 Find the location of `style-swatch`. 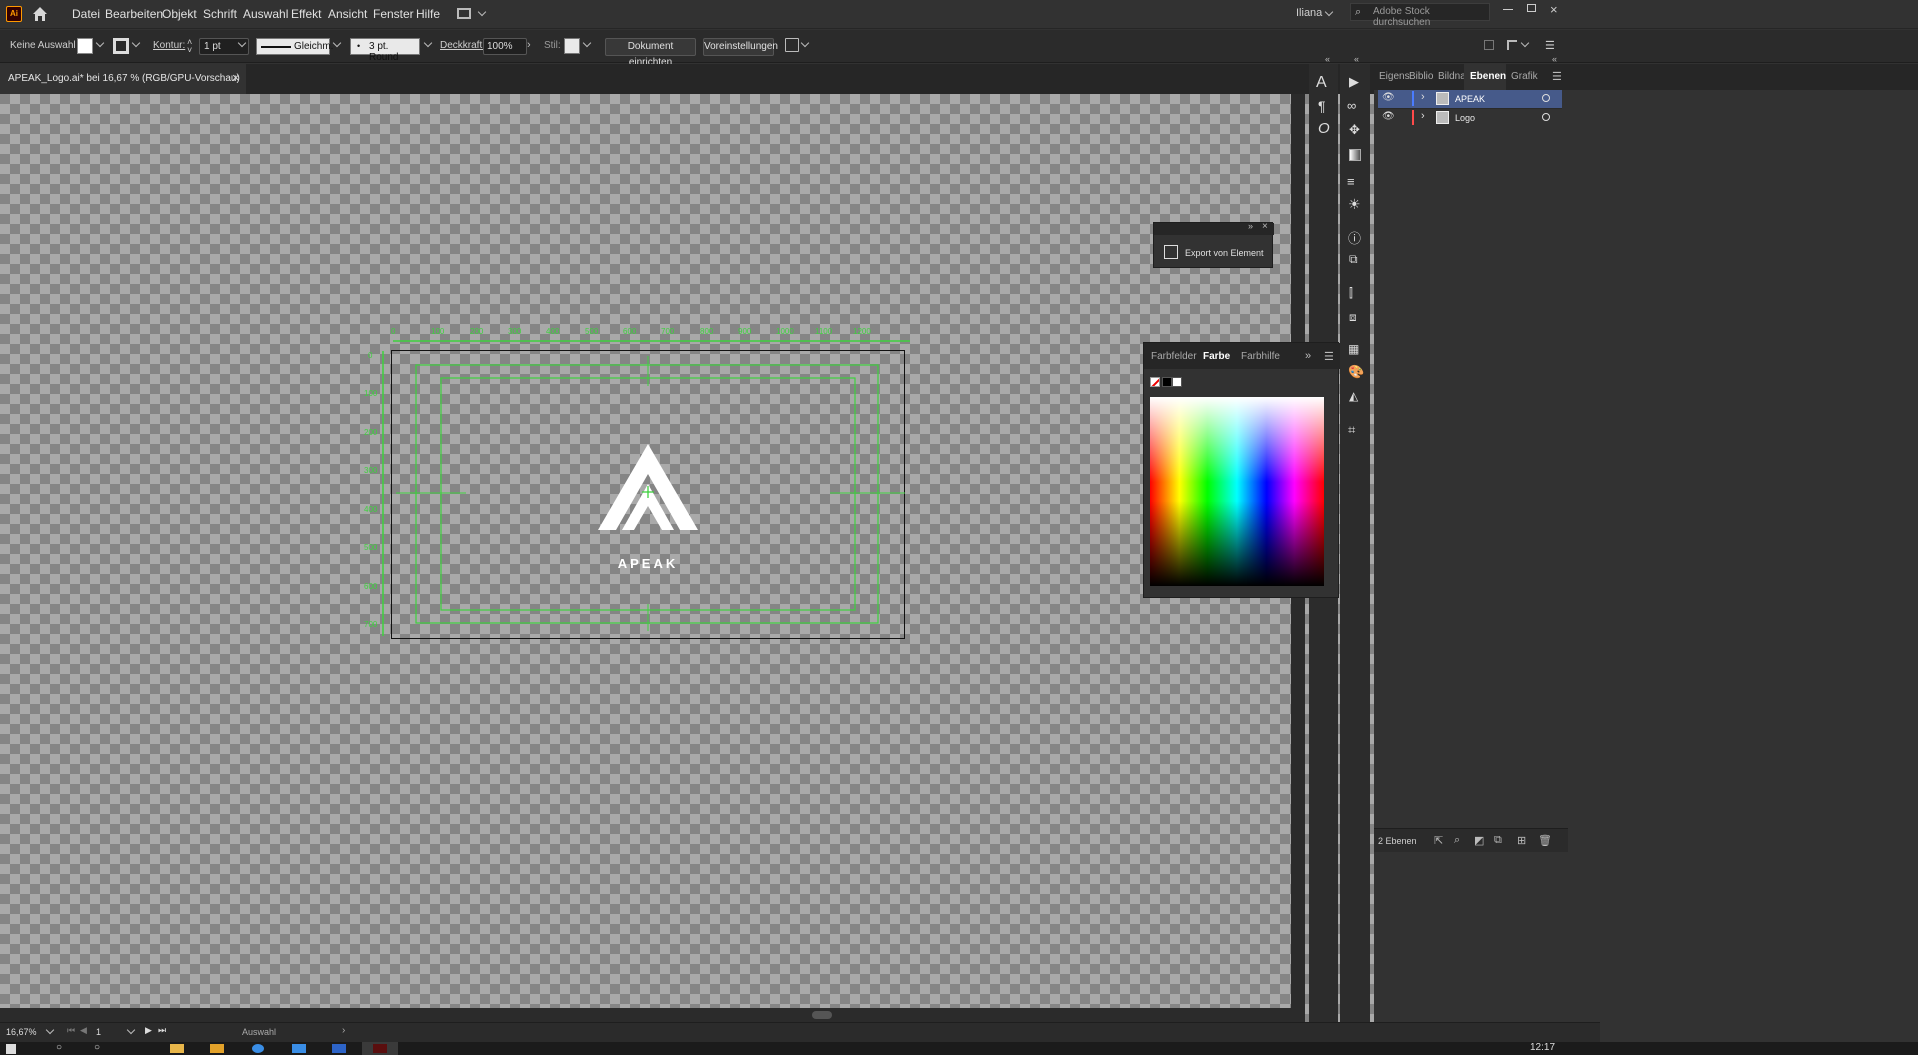

style-swatch is located at coordinates (572, 46).